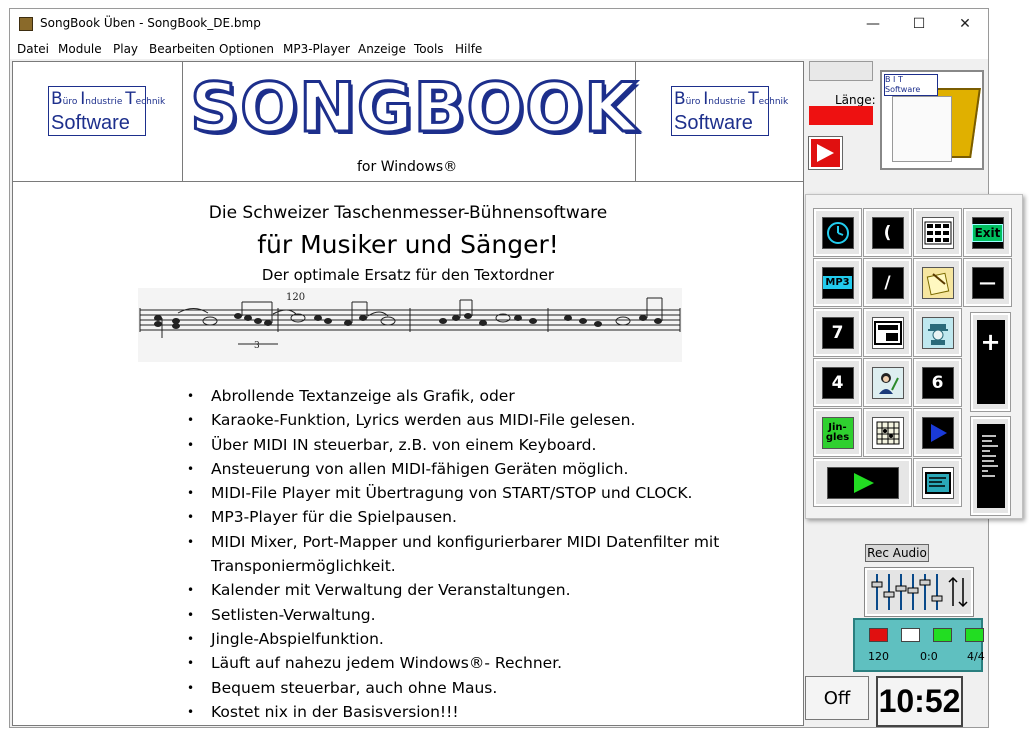 The image size is (1029, 735). What do you see at coordinates (487, 688) in the screenshot?
I see `feature-item: Bequem steuerbar, auch ohne Maus.` at bounding box center [487, 688].